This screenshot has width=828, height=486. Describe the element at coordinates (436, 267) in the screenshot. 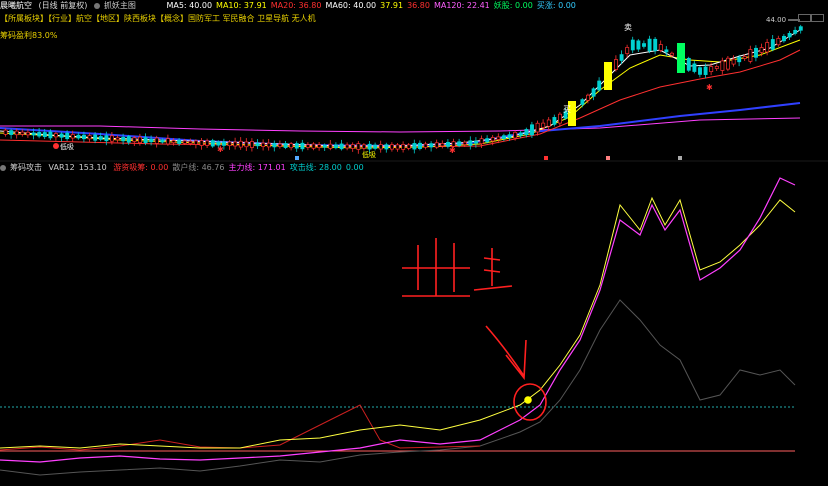

I see `handwritten-char-chu` at that location.